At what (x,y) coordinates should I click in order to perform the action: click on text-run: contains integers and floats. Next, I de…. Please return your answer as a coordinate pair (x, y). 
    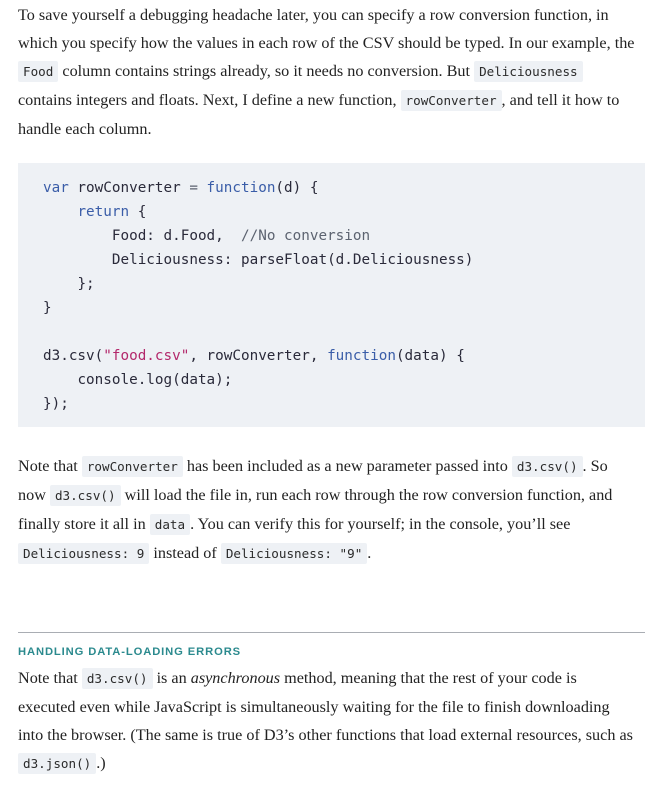
    Looking at the image, I should click on (209, 100).